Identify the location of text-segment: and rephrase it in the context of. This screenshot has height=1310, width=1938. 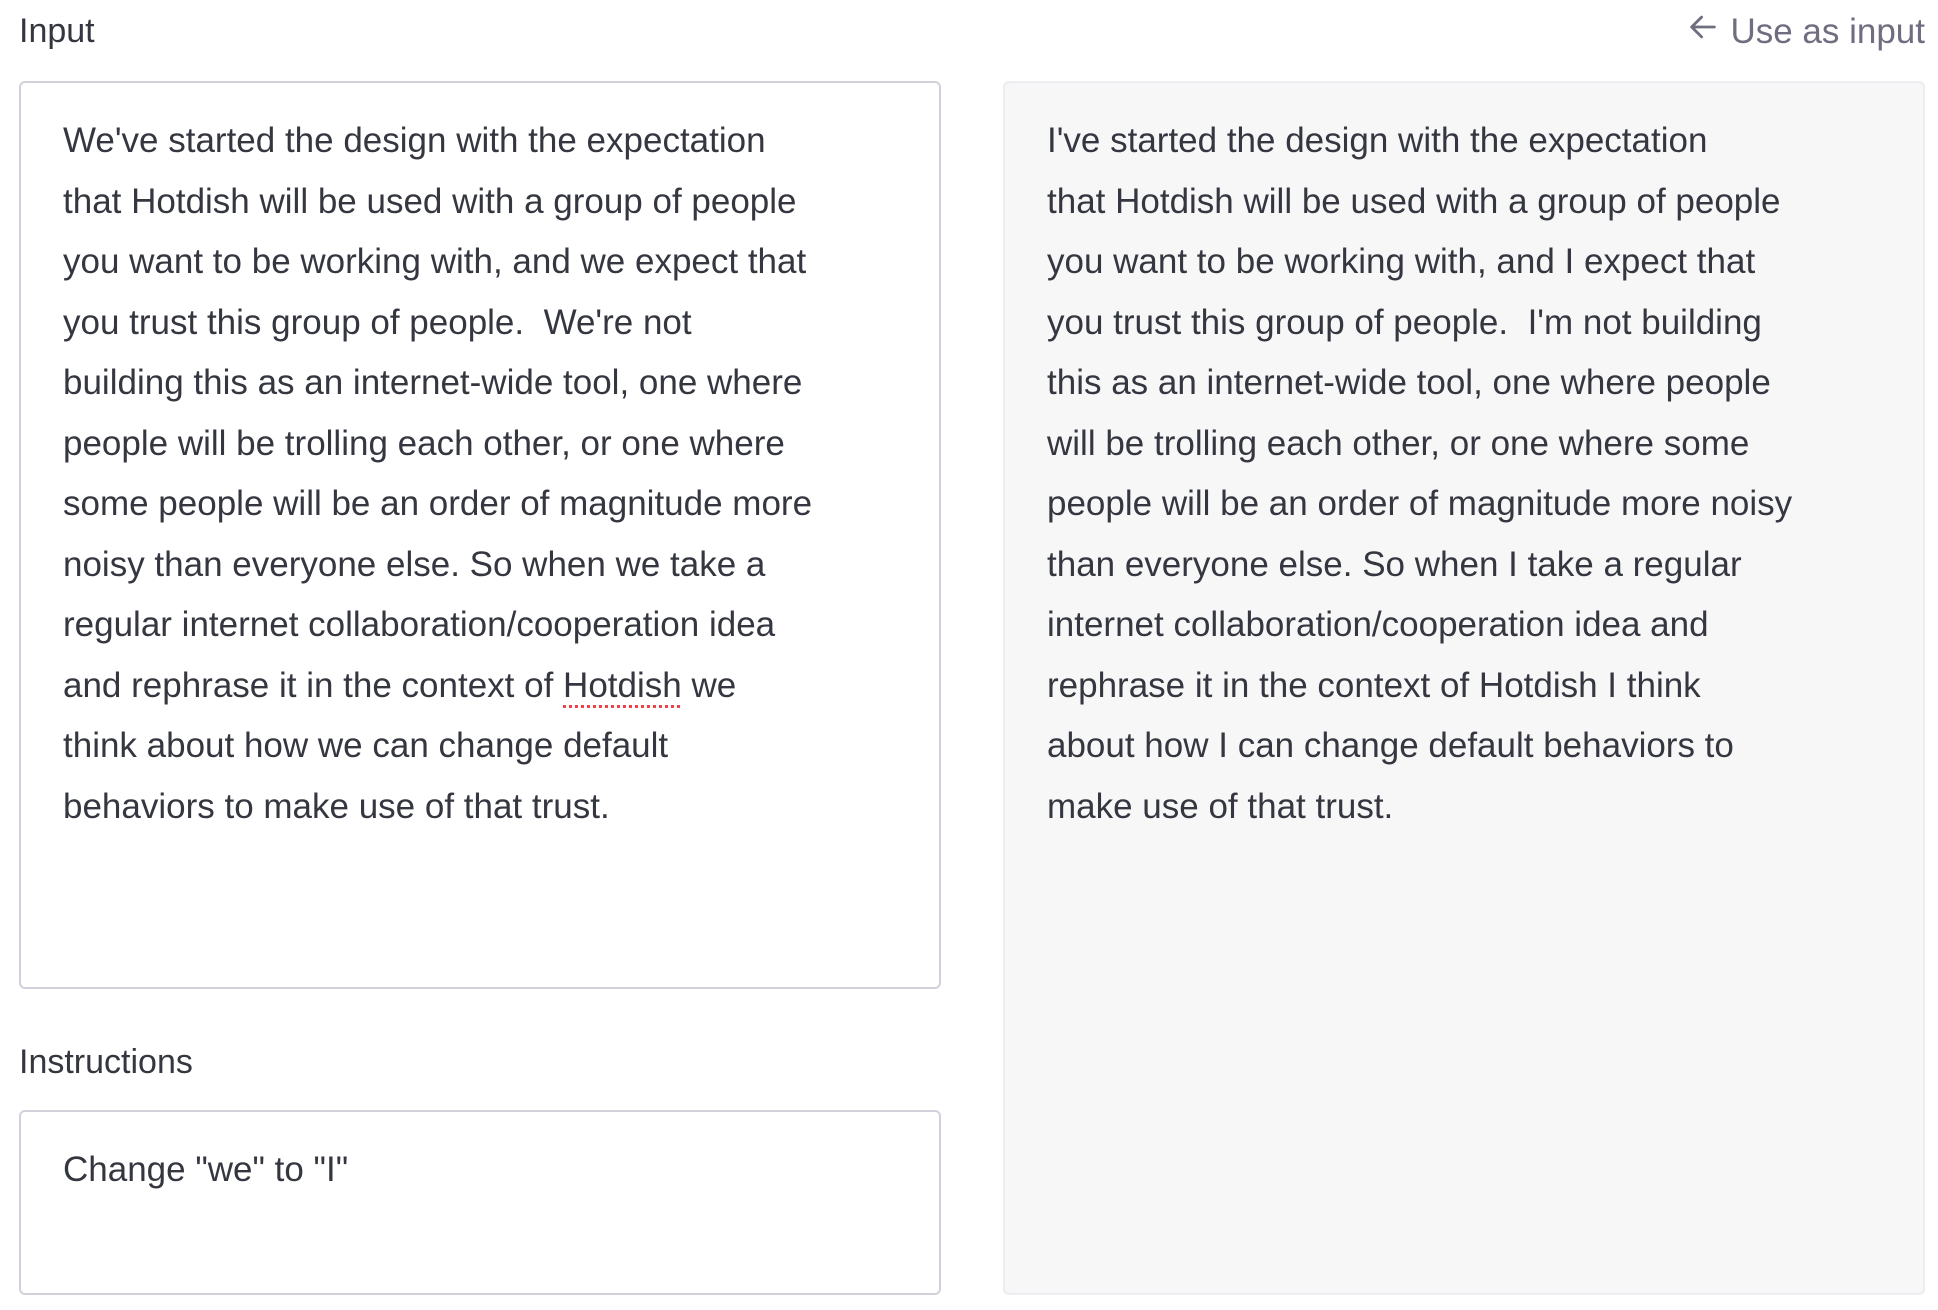
(313, 685).